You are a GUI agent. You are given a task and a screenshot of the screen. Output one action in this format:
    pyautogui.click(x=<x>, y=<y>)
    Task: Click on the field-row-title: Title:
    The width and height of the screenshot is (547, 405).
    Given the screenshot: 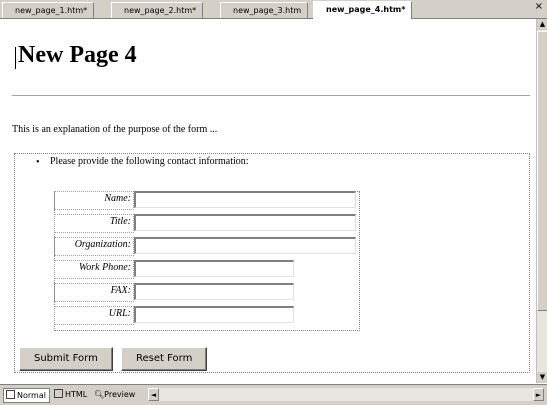 What is the action you would take?
    pyautogui.click(x=206, y=223)
    